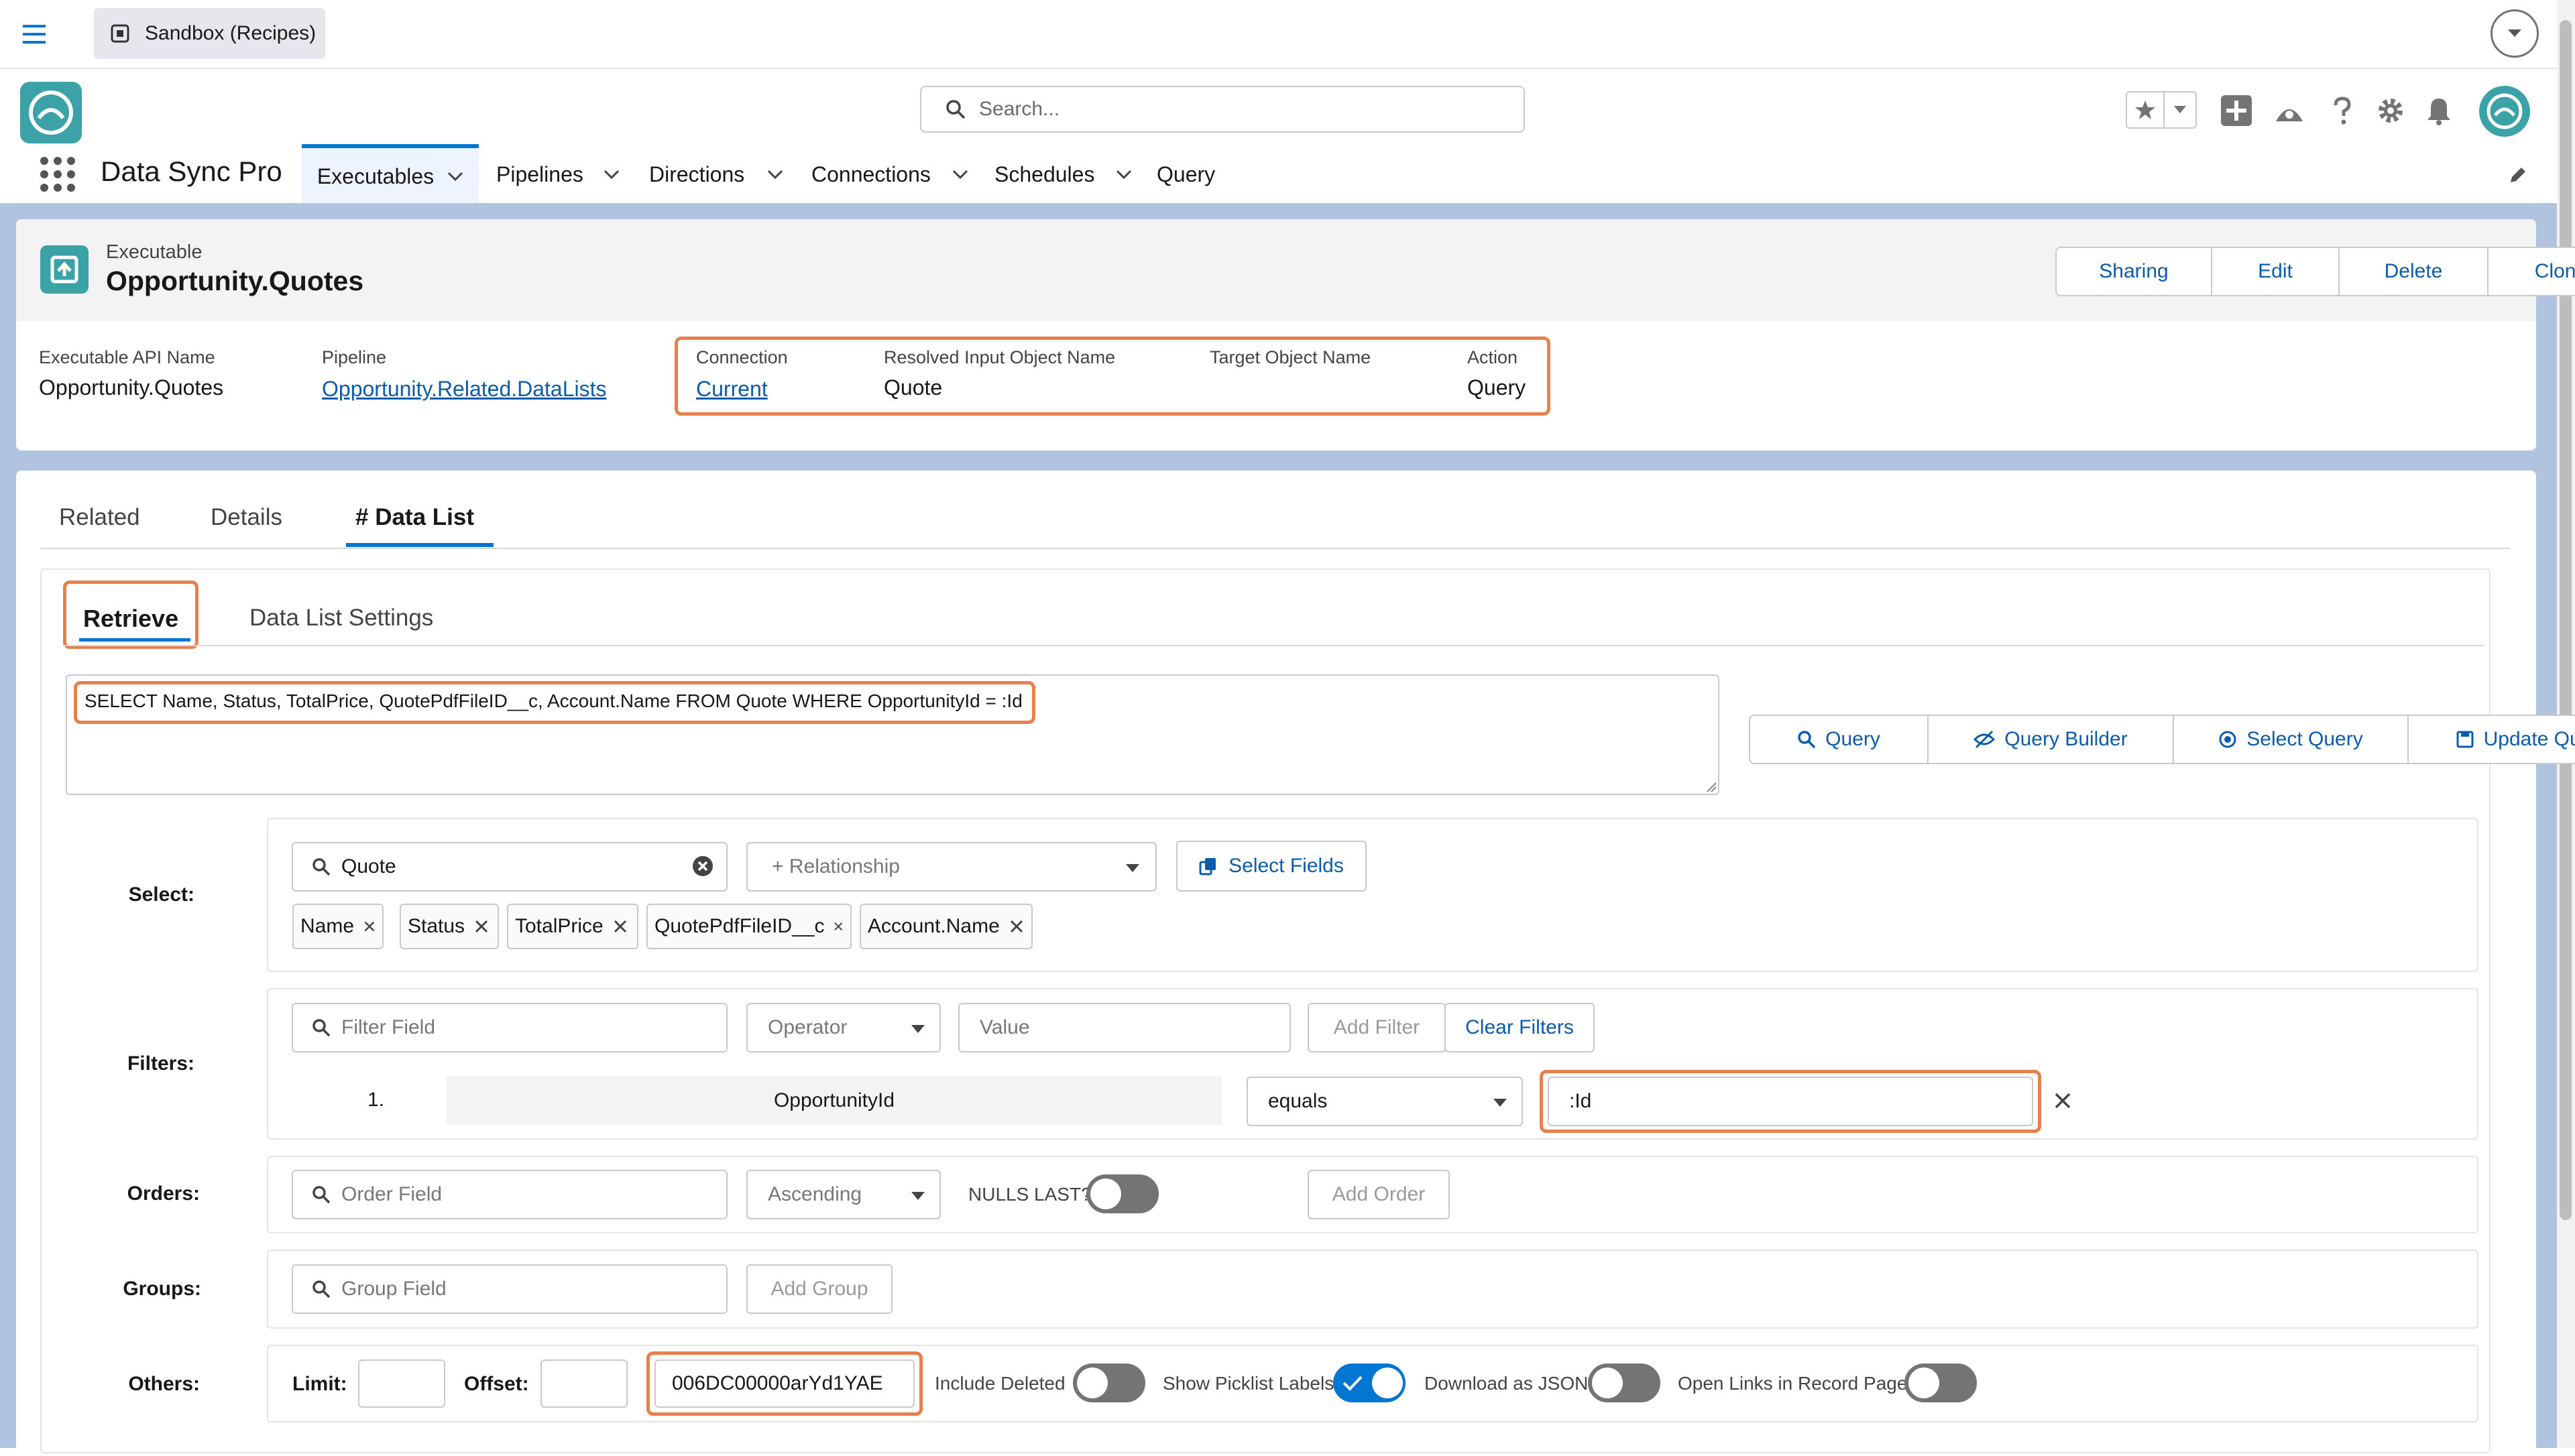 The width and height of the screenshot is (2575, 1456). What do you see at coordinates (1000, 1383) in the screenshot?
I see `include-deleted-label: Include Deleted` at bounding box center [1000, 1383].